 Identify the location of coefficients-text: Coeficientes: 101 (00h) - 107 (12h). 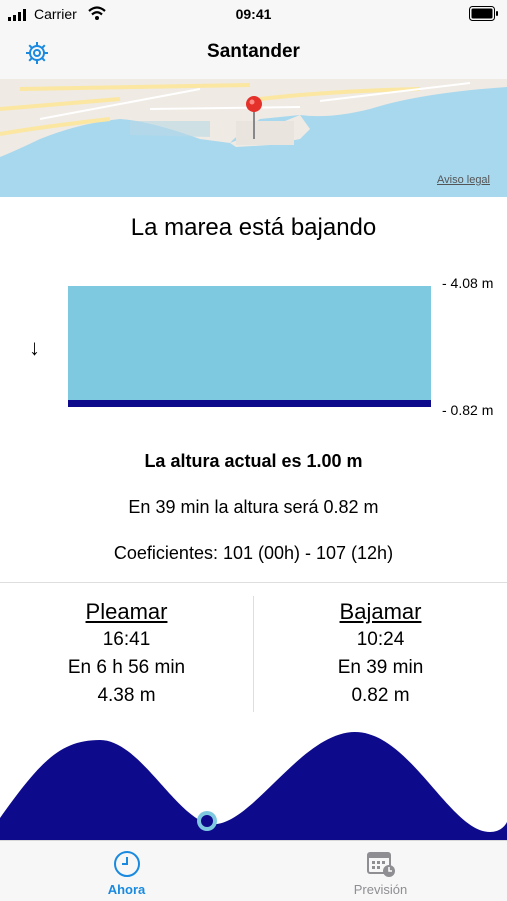
(253, 553).